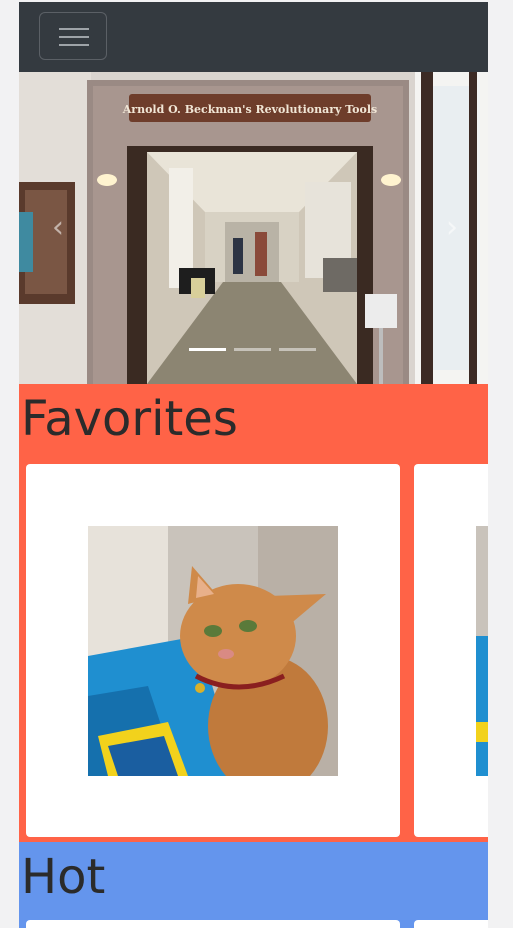 This screenshot has height=928, width=513. I want to click on favorites-card-partial, so click(451, 650).